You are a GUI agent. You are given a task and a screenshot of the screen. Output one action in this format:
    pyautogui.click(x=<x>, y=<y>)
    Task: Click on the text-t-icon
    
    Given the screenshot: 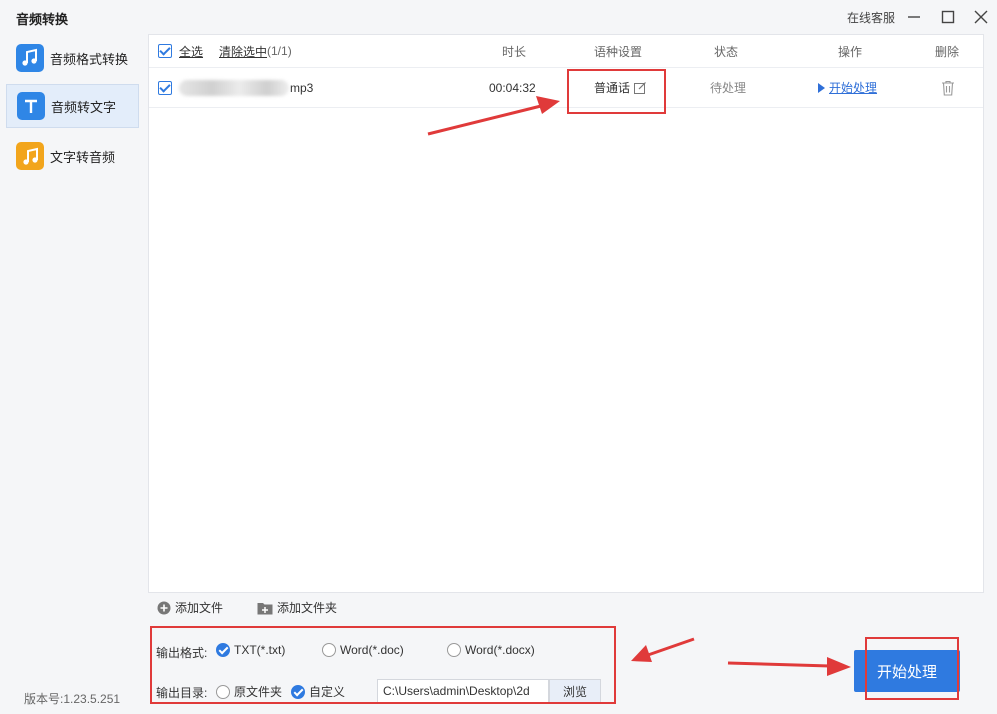 What is the action you would take?
    pyautogui.click(x=31, y=106)
    